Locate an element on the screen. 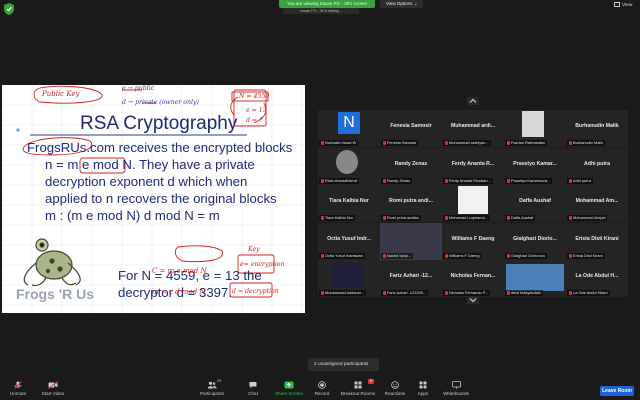  screen-share-banner: You are viewing Iravan PG - 39's screen is located at coordinates (327, 4).